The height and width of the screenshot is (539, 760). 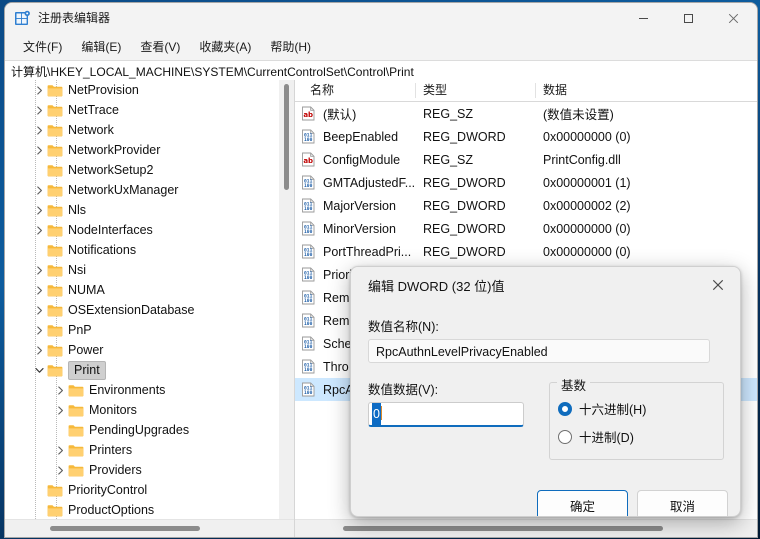 I want to click on dialog-title-bar: 编辑 DWORD (32 位)值, so click(x=545, y=284).